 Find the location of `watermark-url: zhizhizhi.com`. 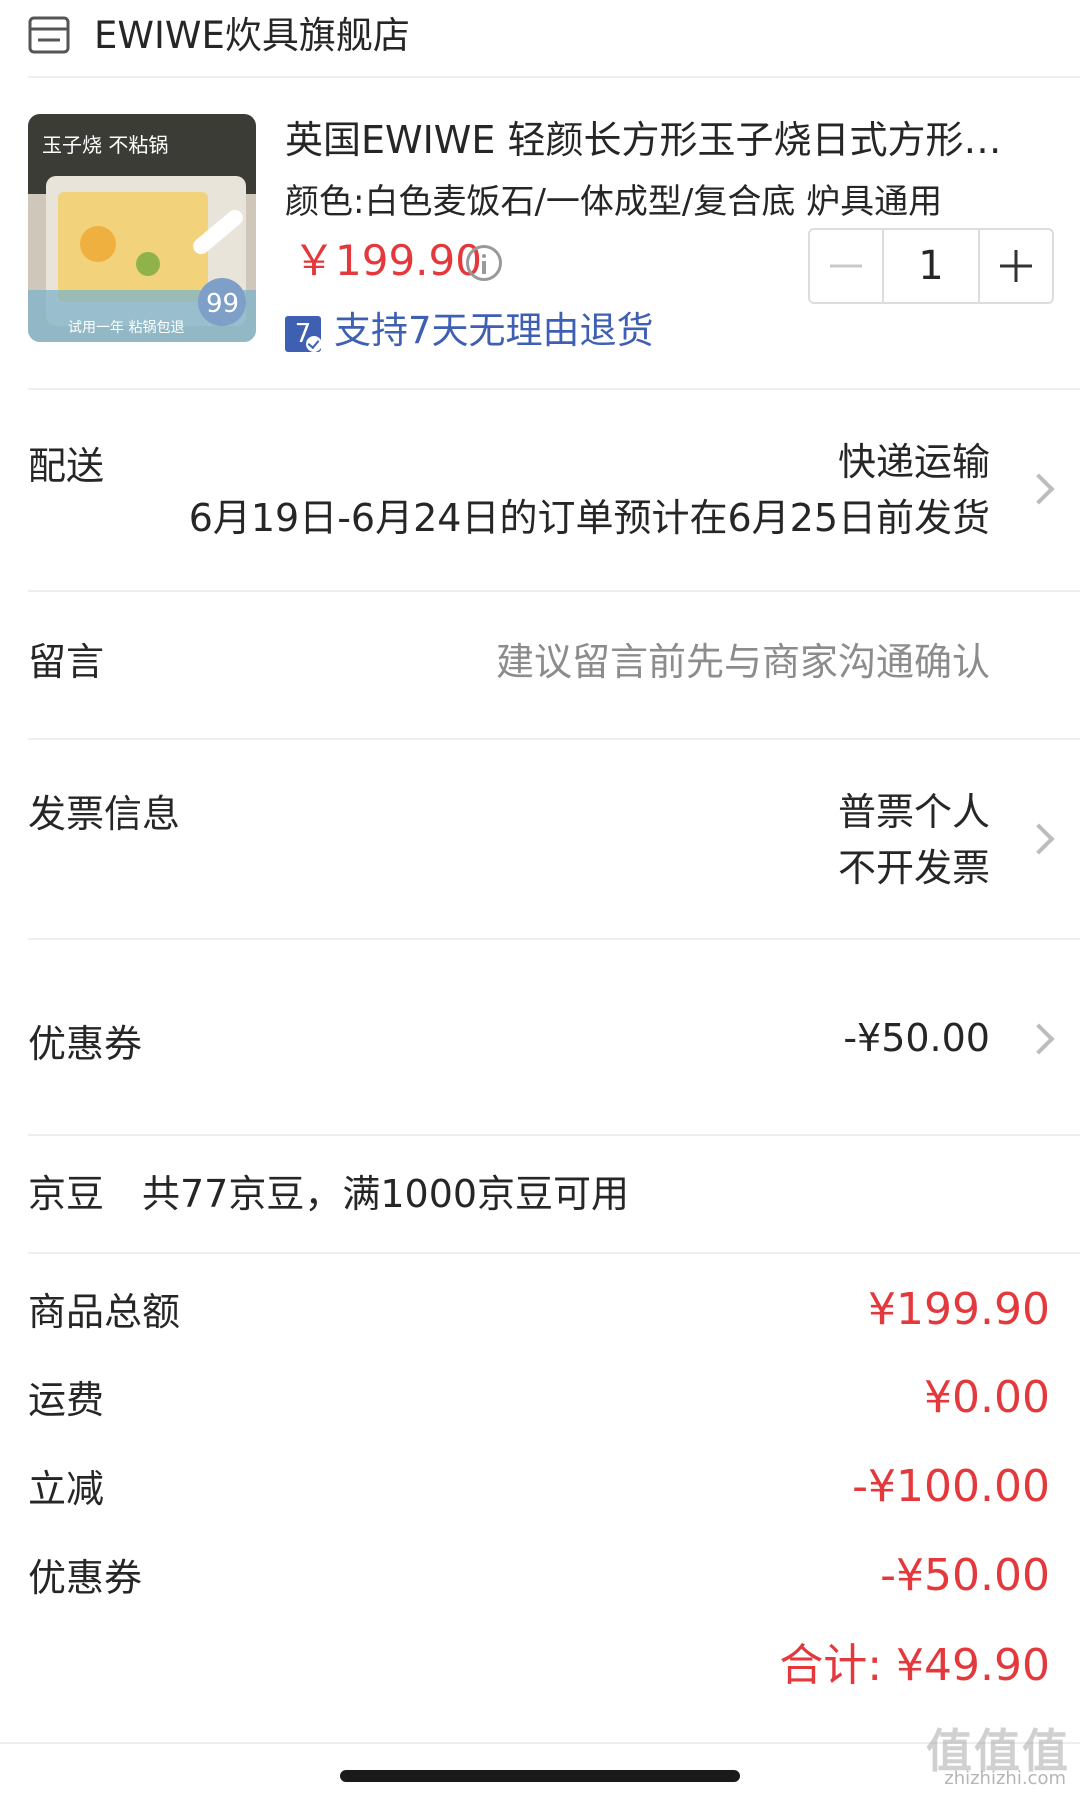

watermark-url: zhizhizhi.com is located at coordinates (1005, 1778).